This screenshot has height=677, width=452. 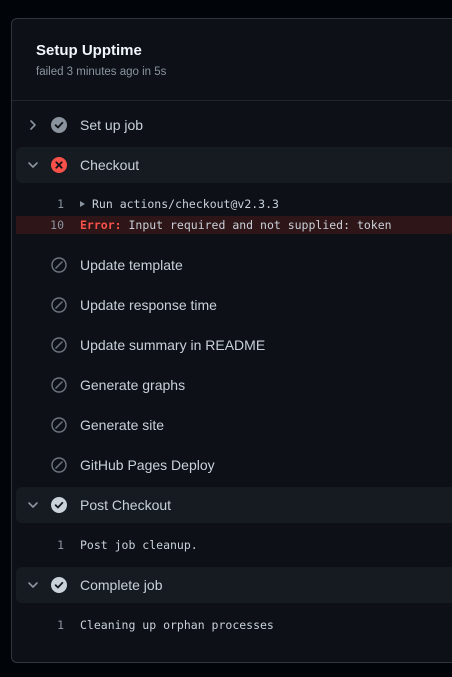 I want to click on step-generate-graphs: Generate graphs, so click(x=234, y=385).